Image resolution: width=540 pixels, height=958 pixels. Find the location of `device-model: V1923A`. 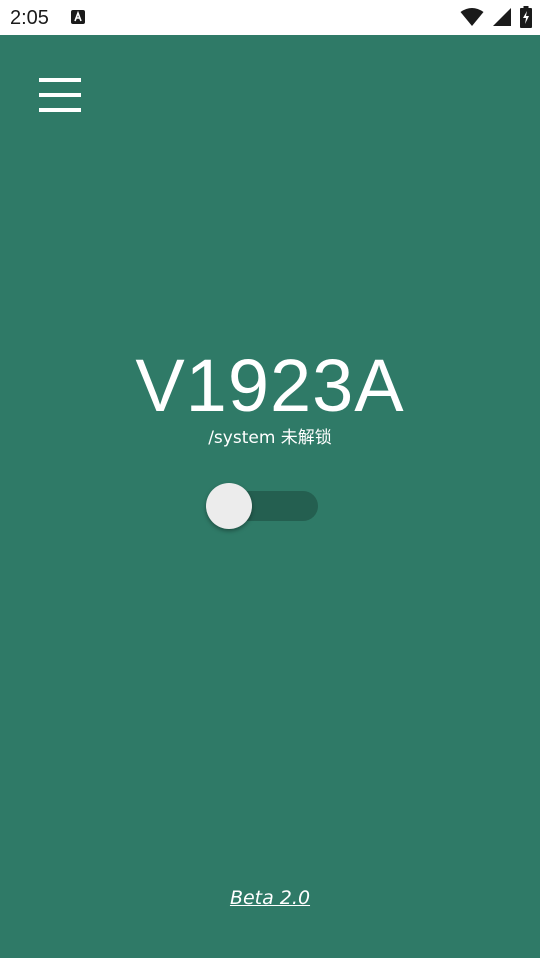

device-model: V1923A is located at coordinates (270, 385).